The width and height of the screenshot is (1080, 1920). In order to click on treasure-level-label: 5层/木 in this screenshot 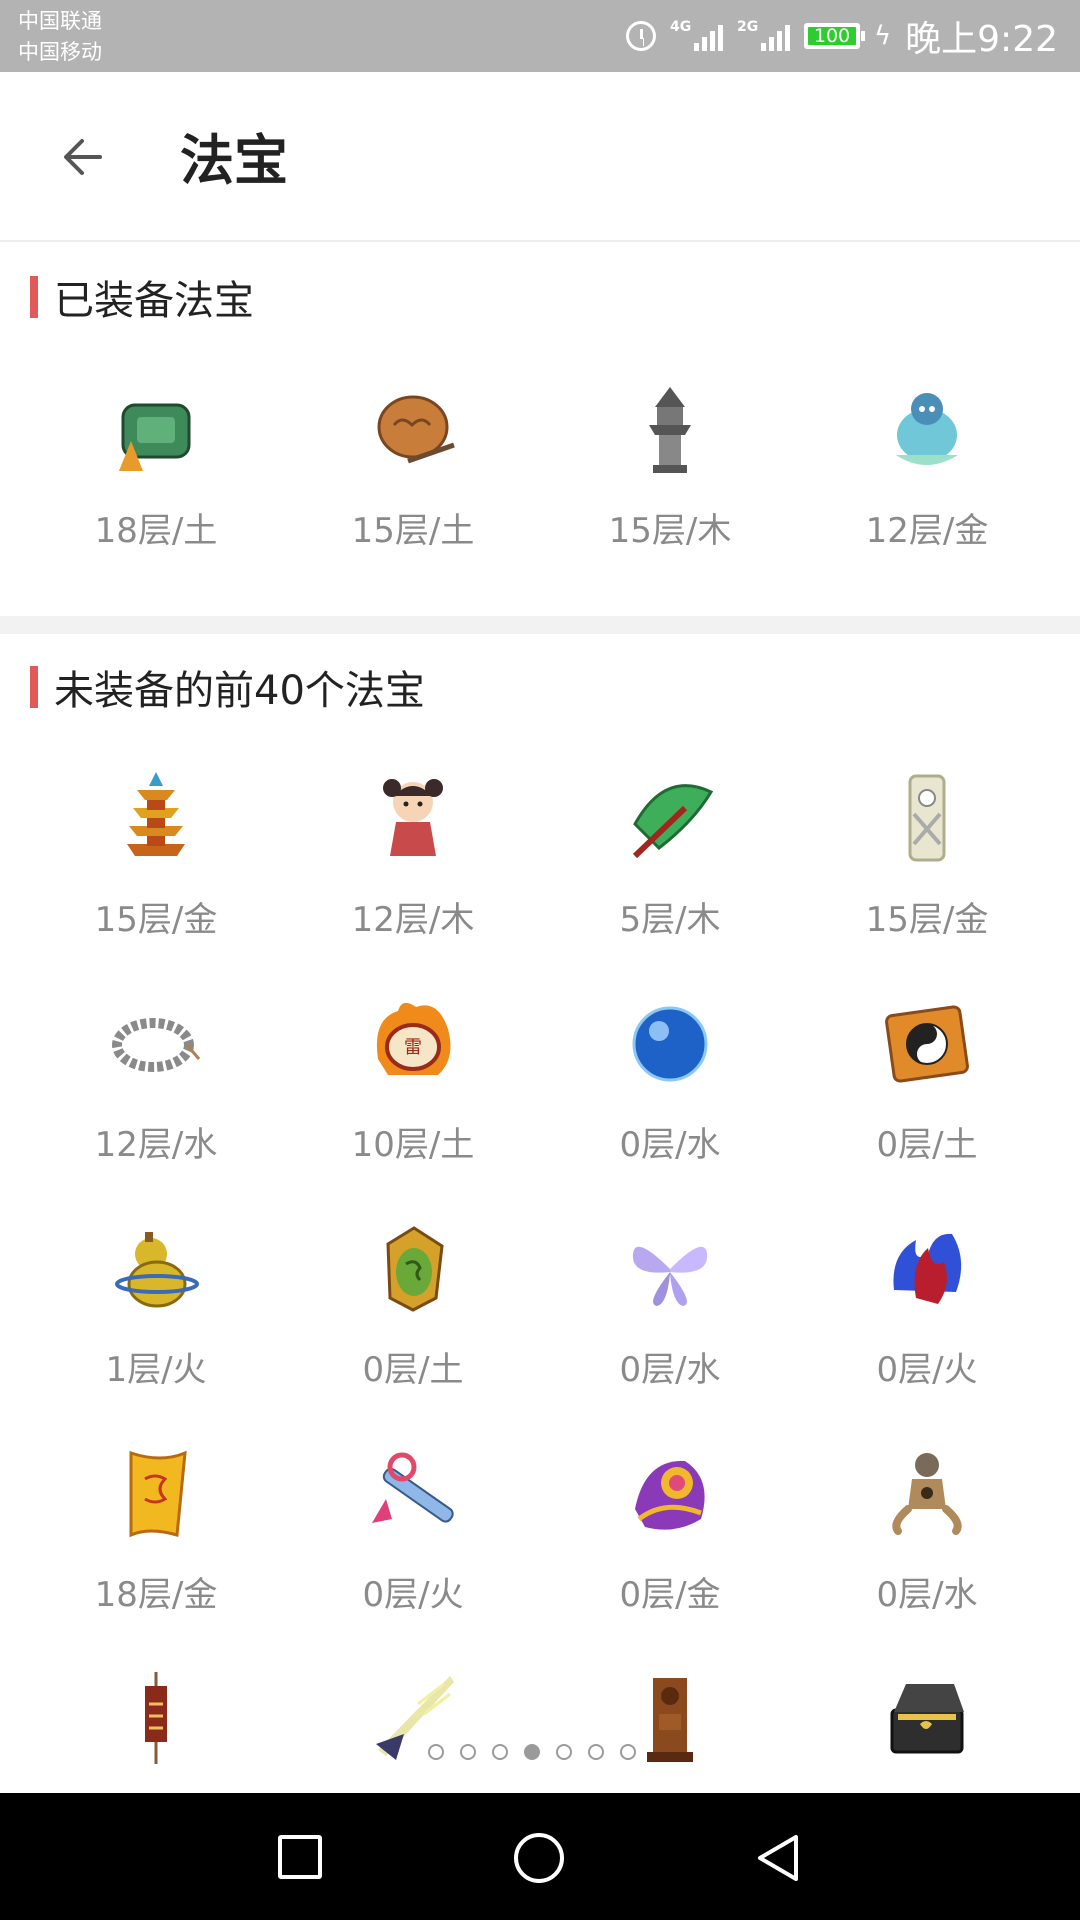, I will do `click(670, 920)`.